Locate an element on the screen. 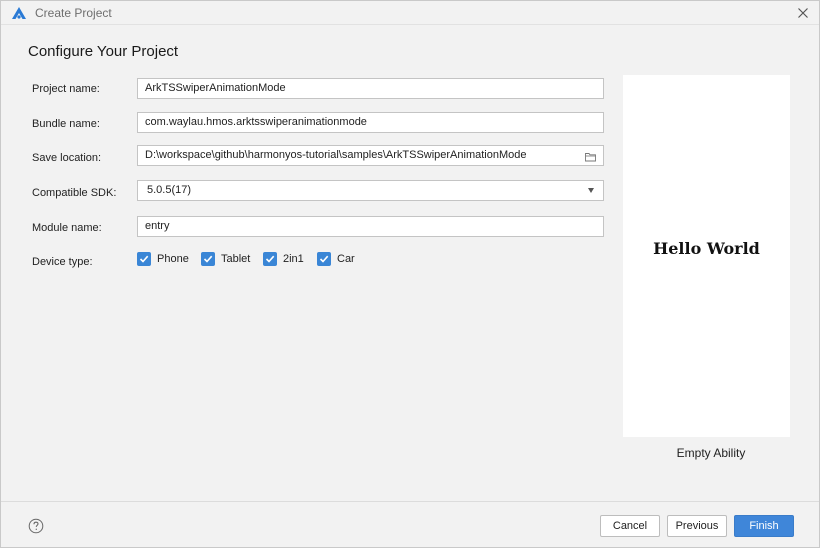  project-name-input: ArkTSSwiperAnimationMode is located at coordinates (370, 88).